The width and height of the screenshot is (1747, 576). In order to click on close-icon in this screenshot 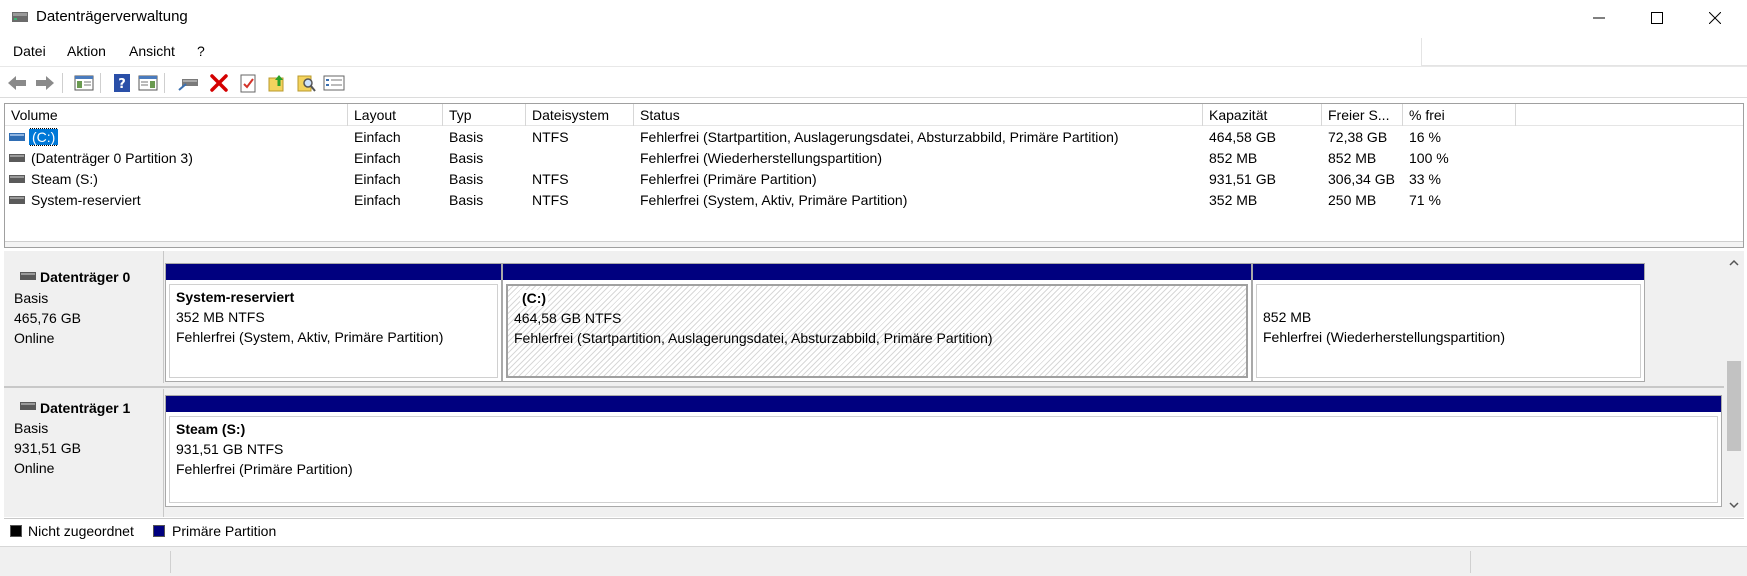, I will do `click(1715, 18)`.